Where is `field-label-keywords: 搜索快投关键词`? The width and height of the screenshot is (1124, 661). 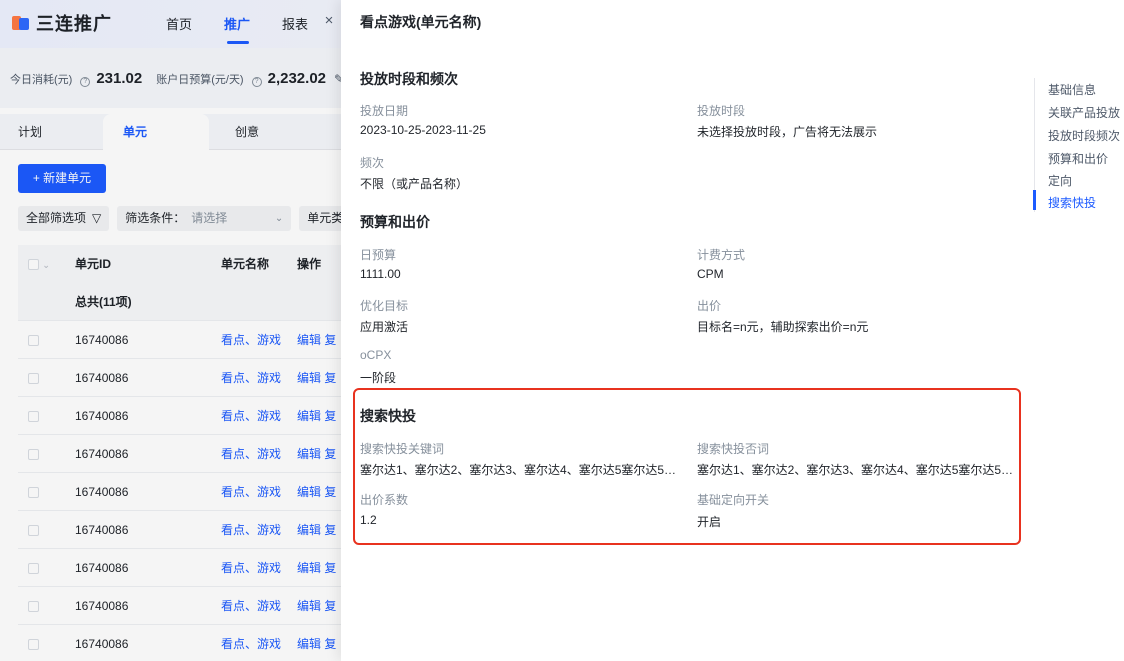 field-label-keywords: 搜索快投关键词 is located at coordinates (402, 449).